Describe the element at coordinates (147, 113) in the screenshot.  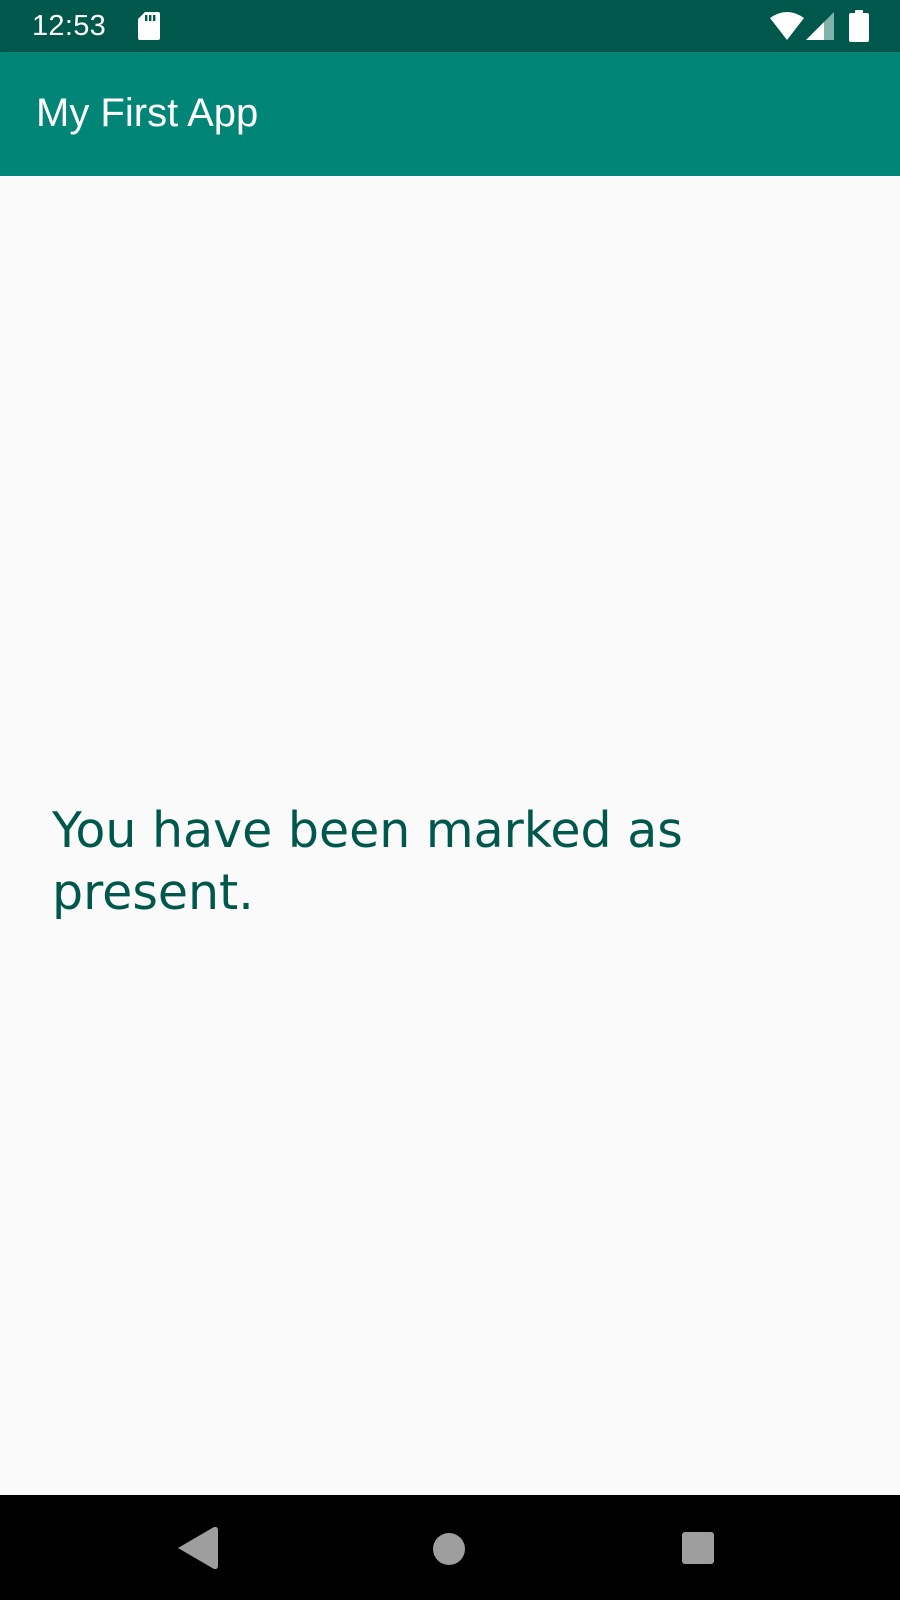
I see `app-title: My First App` at that location.